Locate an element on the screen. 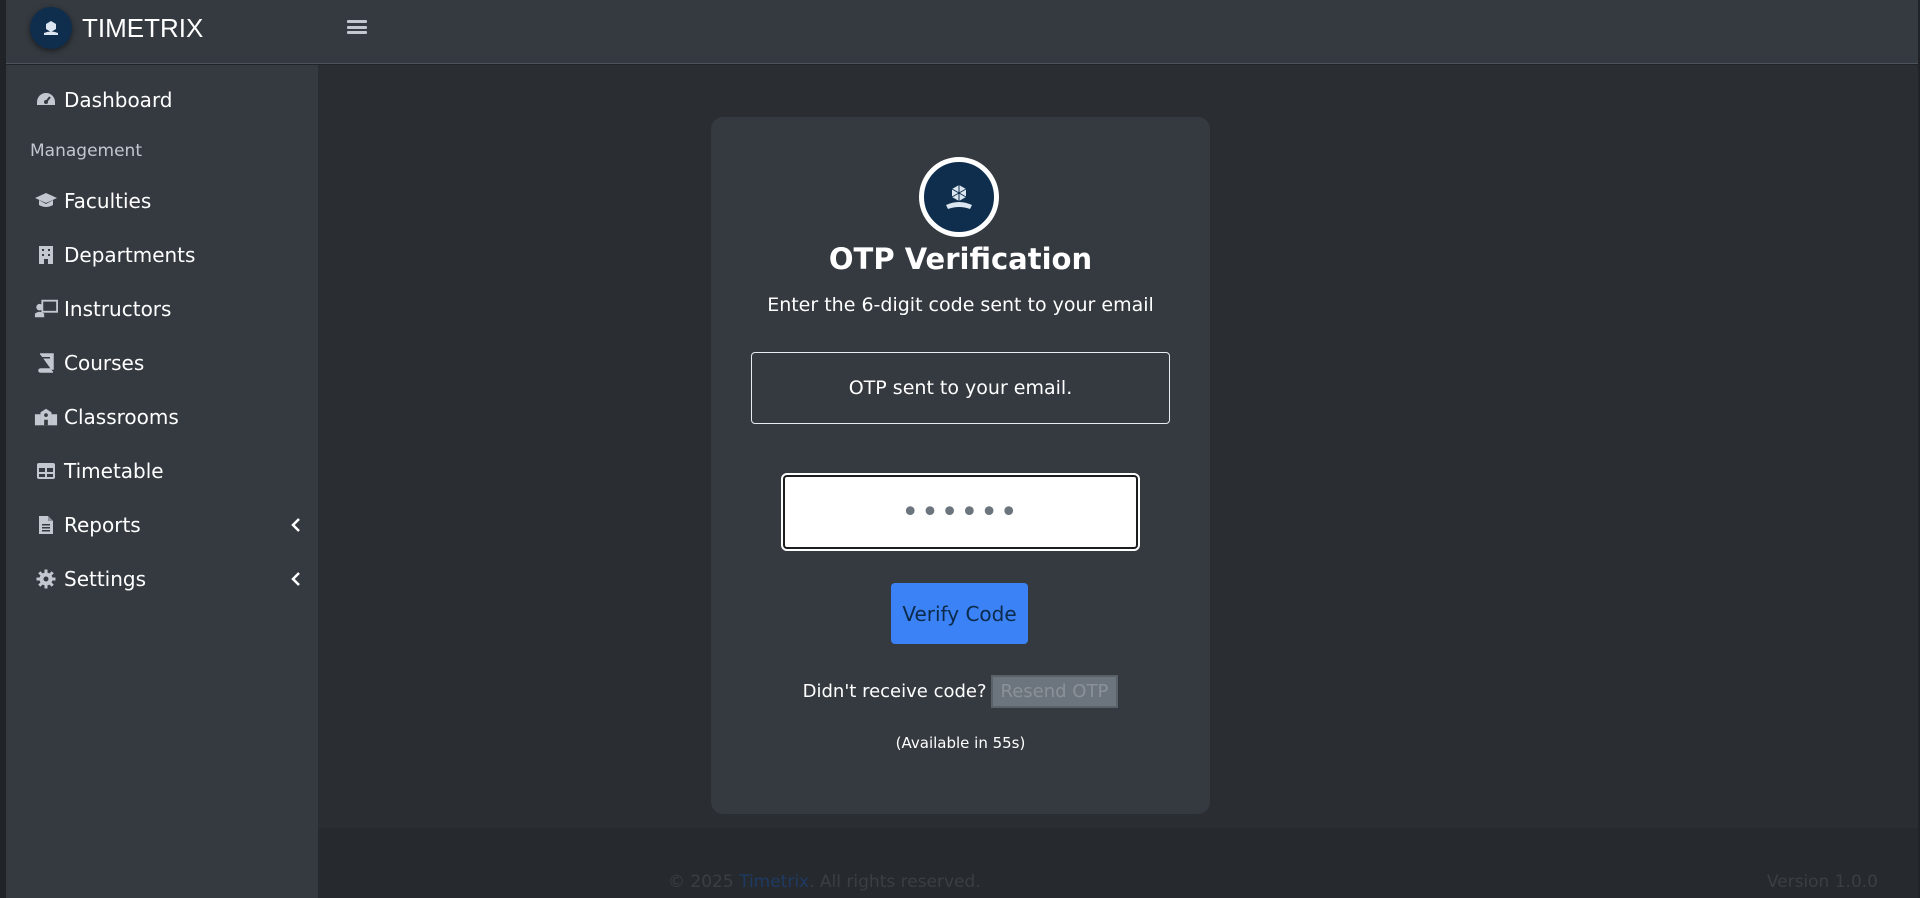  footer-brand-link: Timetrix is located at coordinates (774, 882).